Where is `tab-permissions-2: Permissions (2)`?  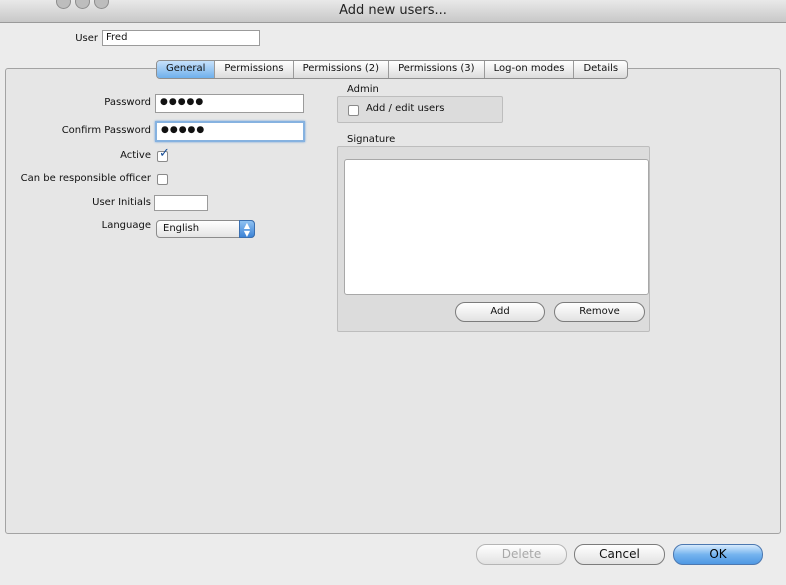
tab-permissions-2: Permissions (2) is located at coordinates (342, 69).